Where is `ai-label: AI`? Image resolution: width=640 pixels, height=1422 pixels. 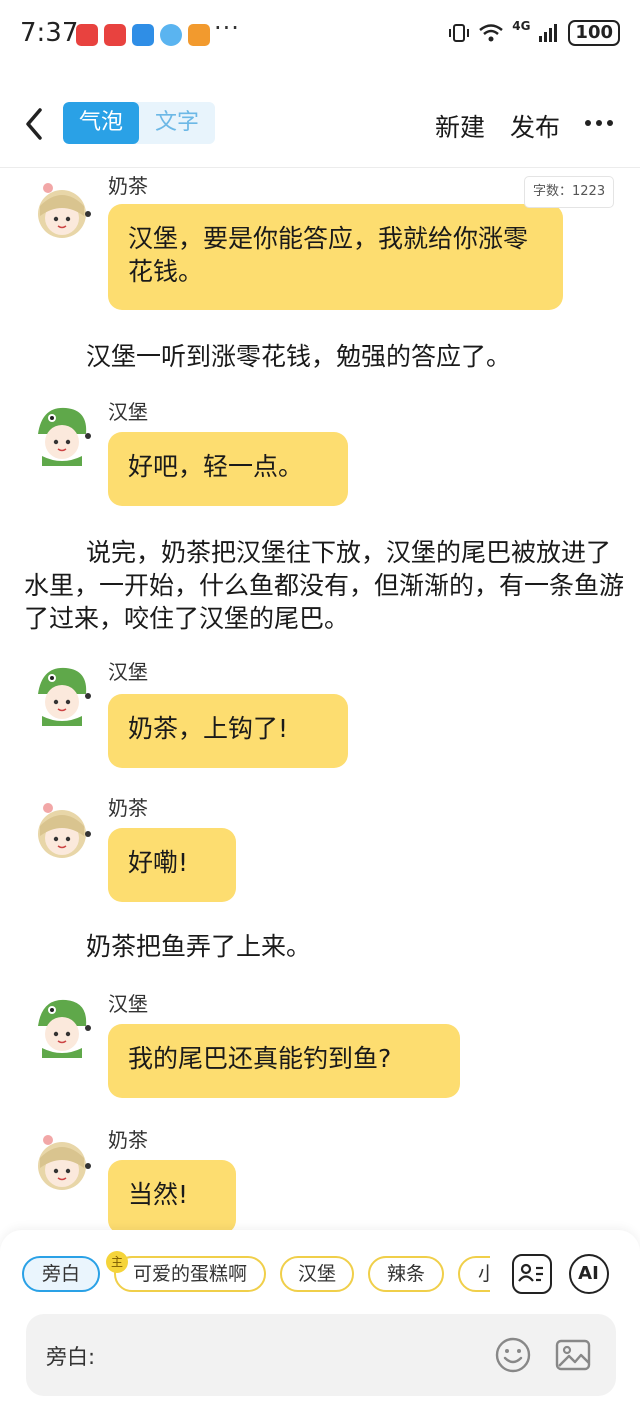 ai-label: AI is located at coordinates (588, 1273).